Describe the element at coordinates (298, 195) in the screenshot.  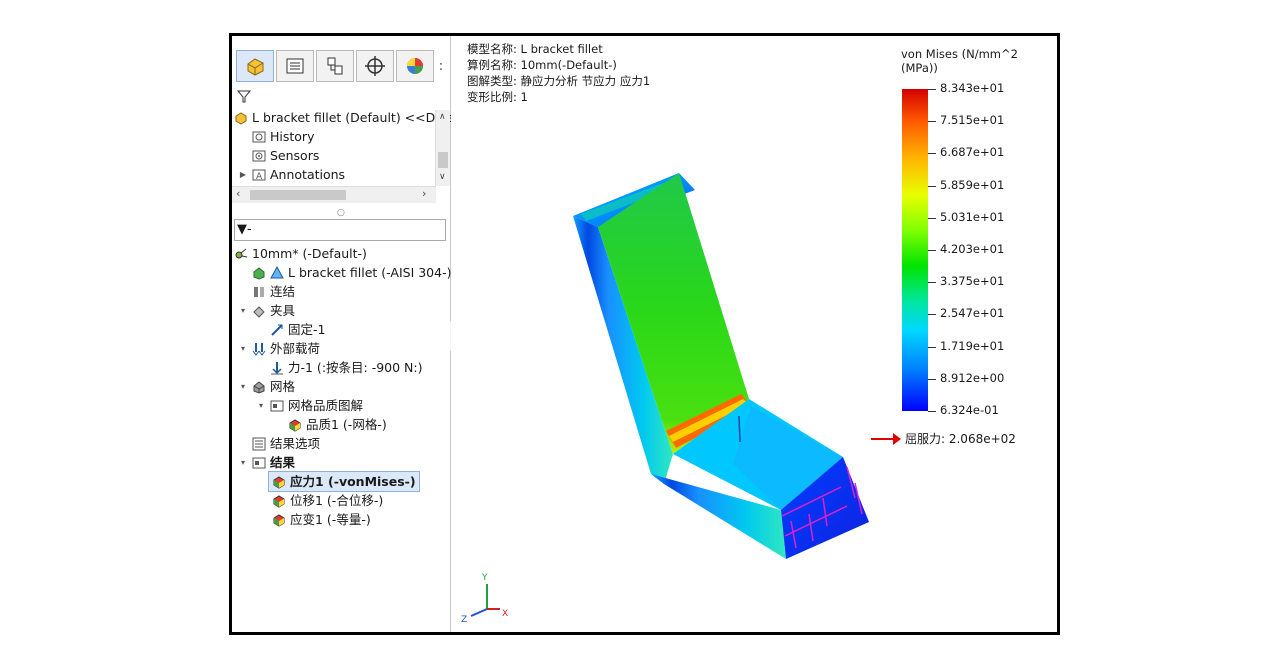
I see `scroll-thumb-h` at that location.